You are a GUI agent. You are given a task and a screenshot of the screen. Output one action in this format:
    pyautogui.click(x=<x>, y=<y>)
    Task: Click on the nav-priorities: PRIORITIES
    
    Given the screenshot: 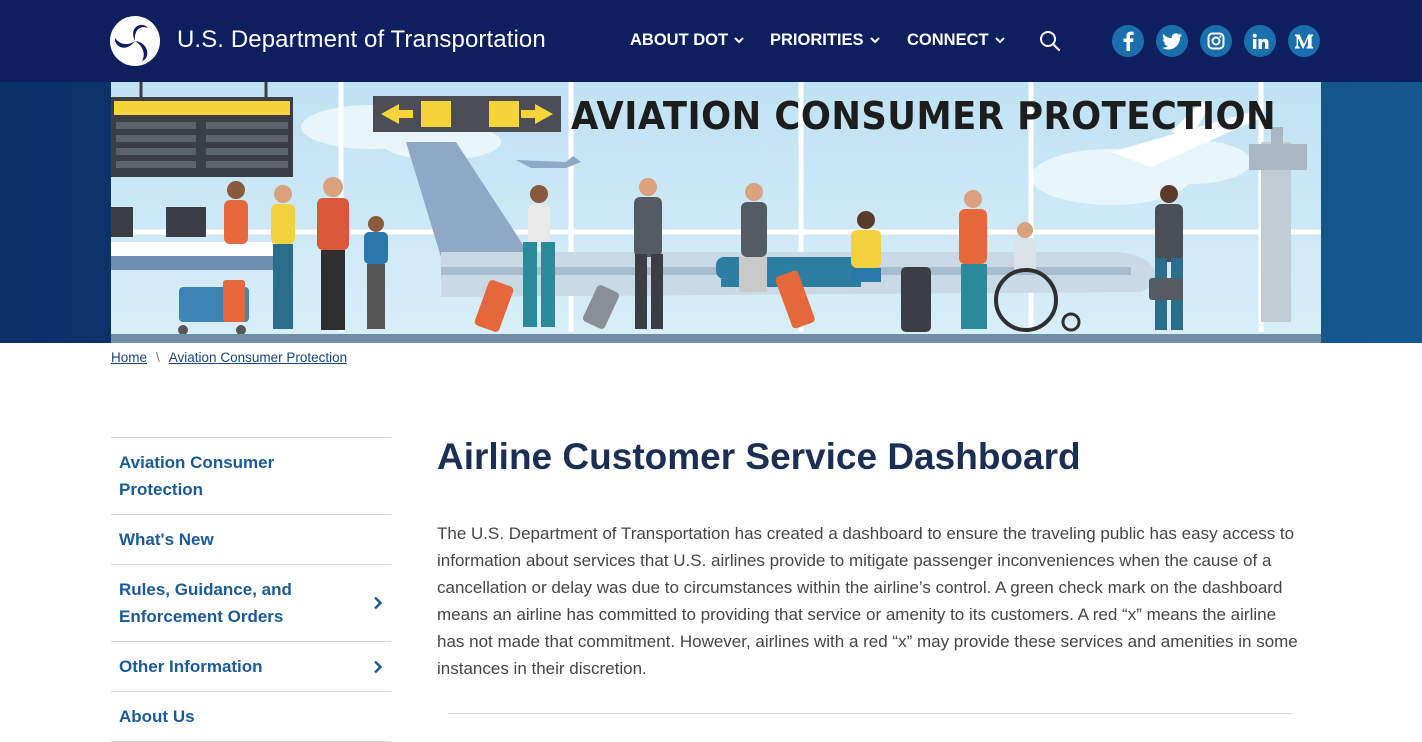 What is the action you would take?
    pyautogui.click(x=825, y=40)
    